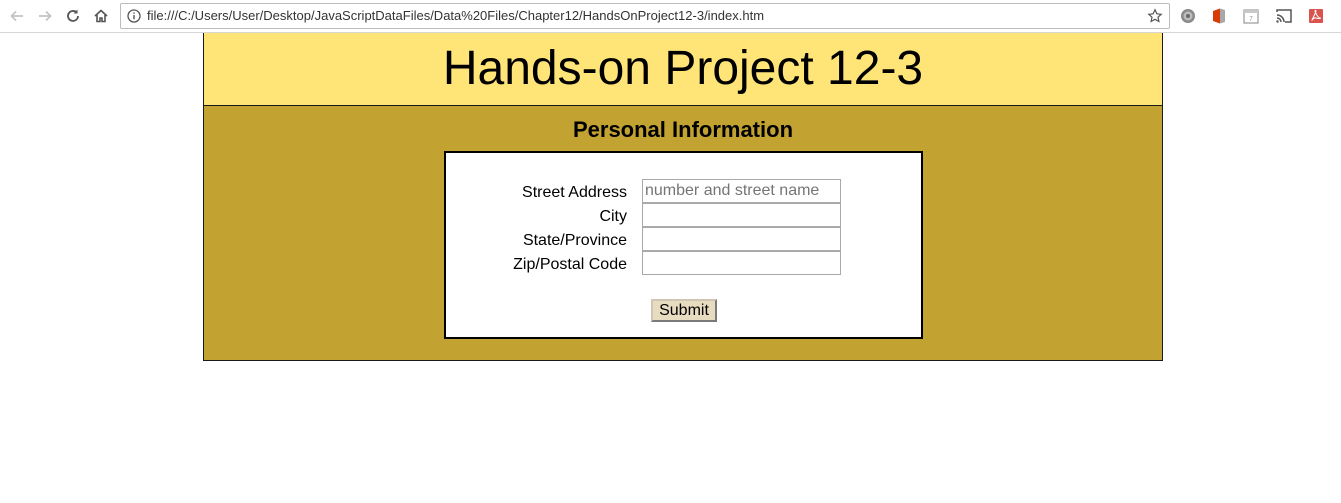  I want to click on city-label: City, so click(613, 216).